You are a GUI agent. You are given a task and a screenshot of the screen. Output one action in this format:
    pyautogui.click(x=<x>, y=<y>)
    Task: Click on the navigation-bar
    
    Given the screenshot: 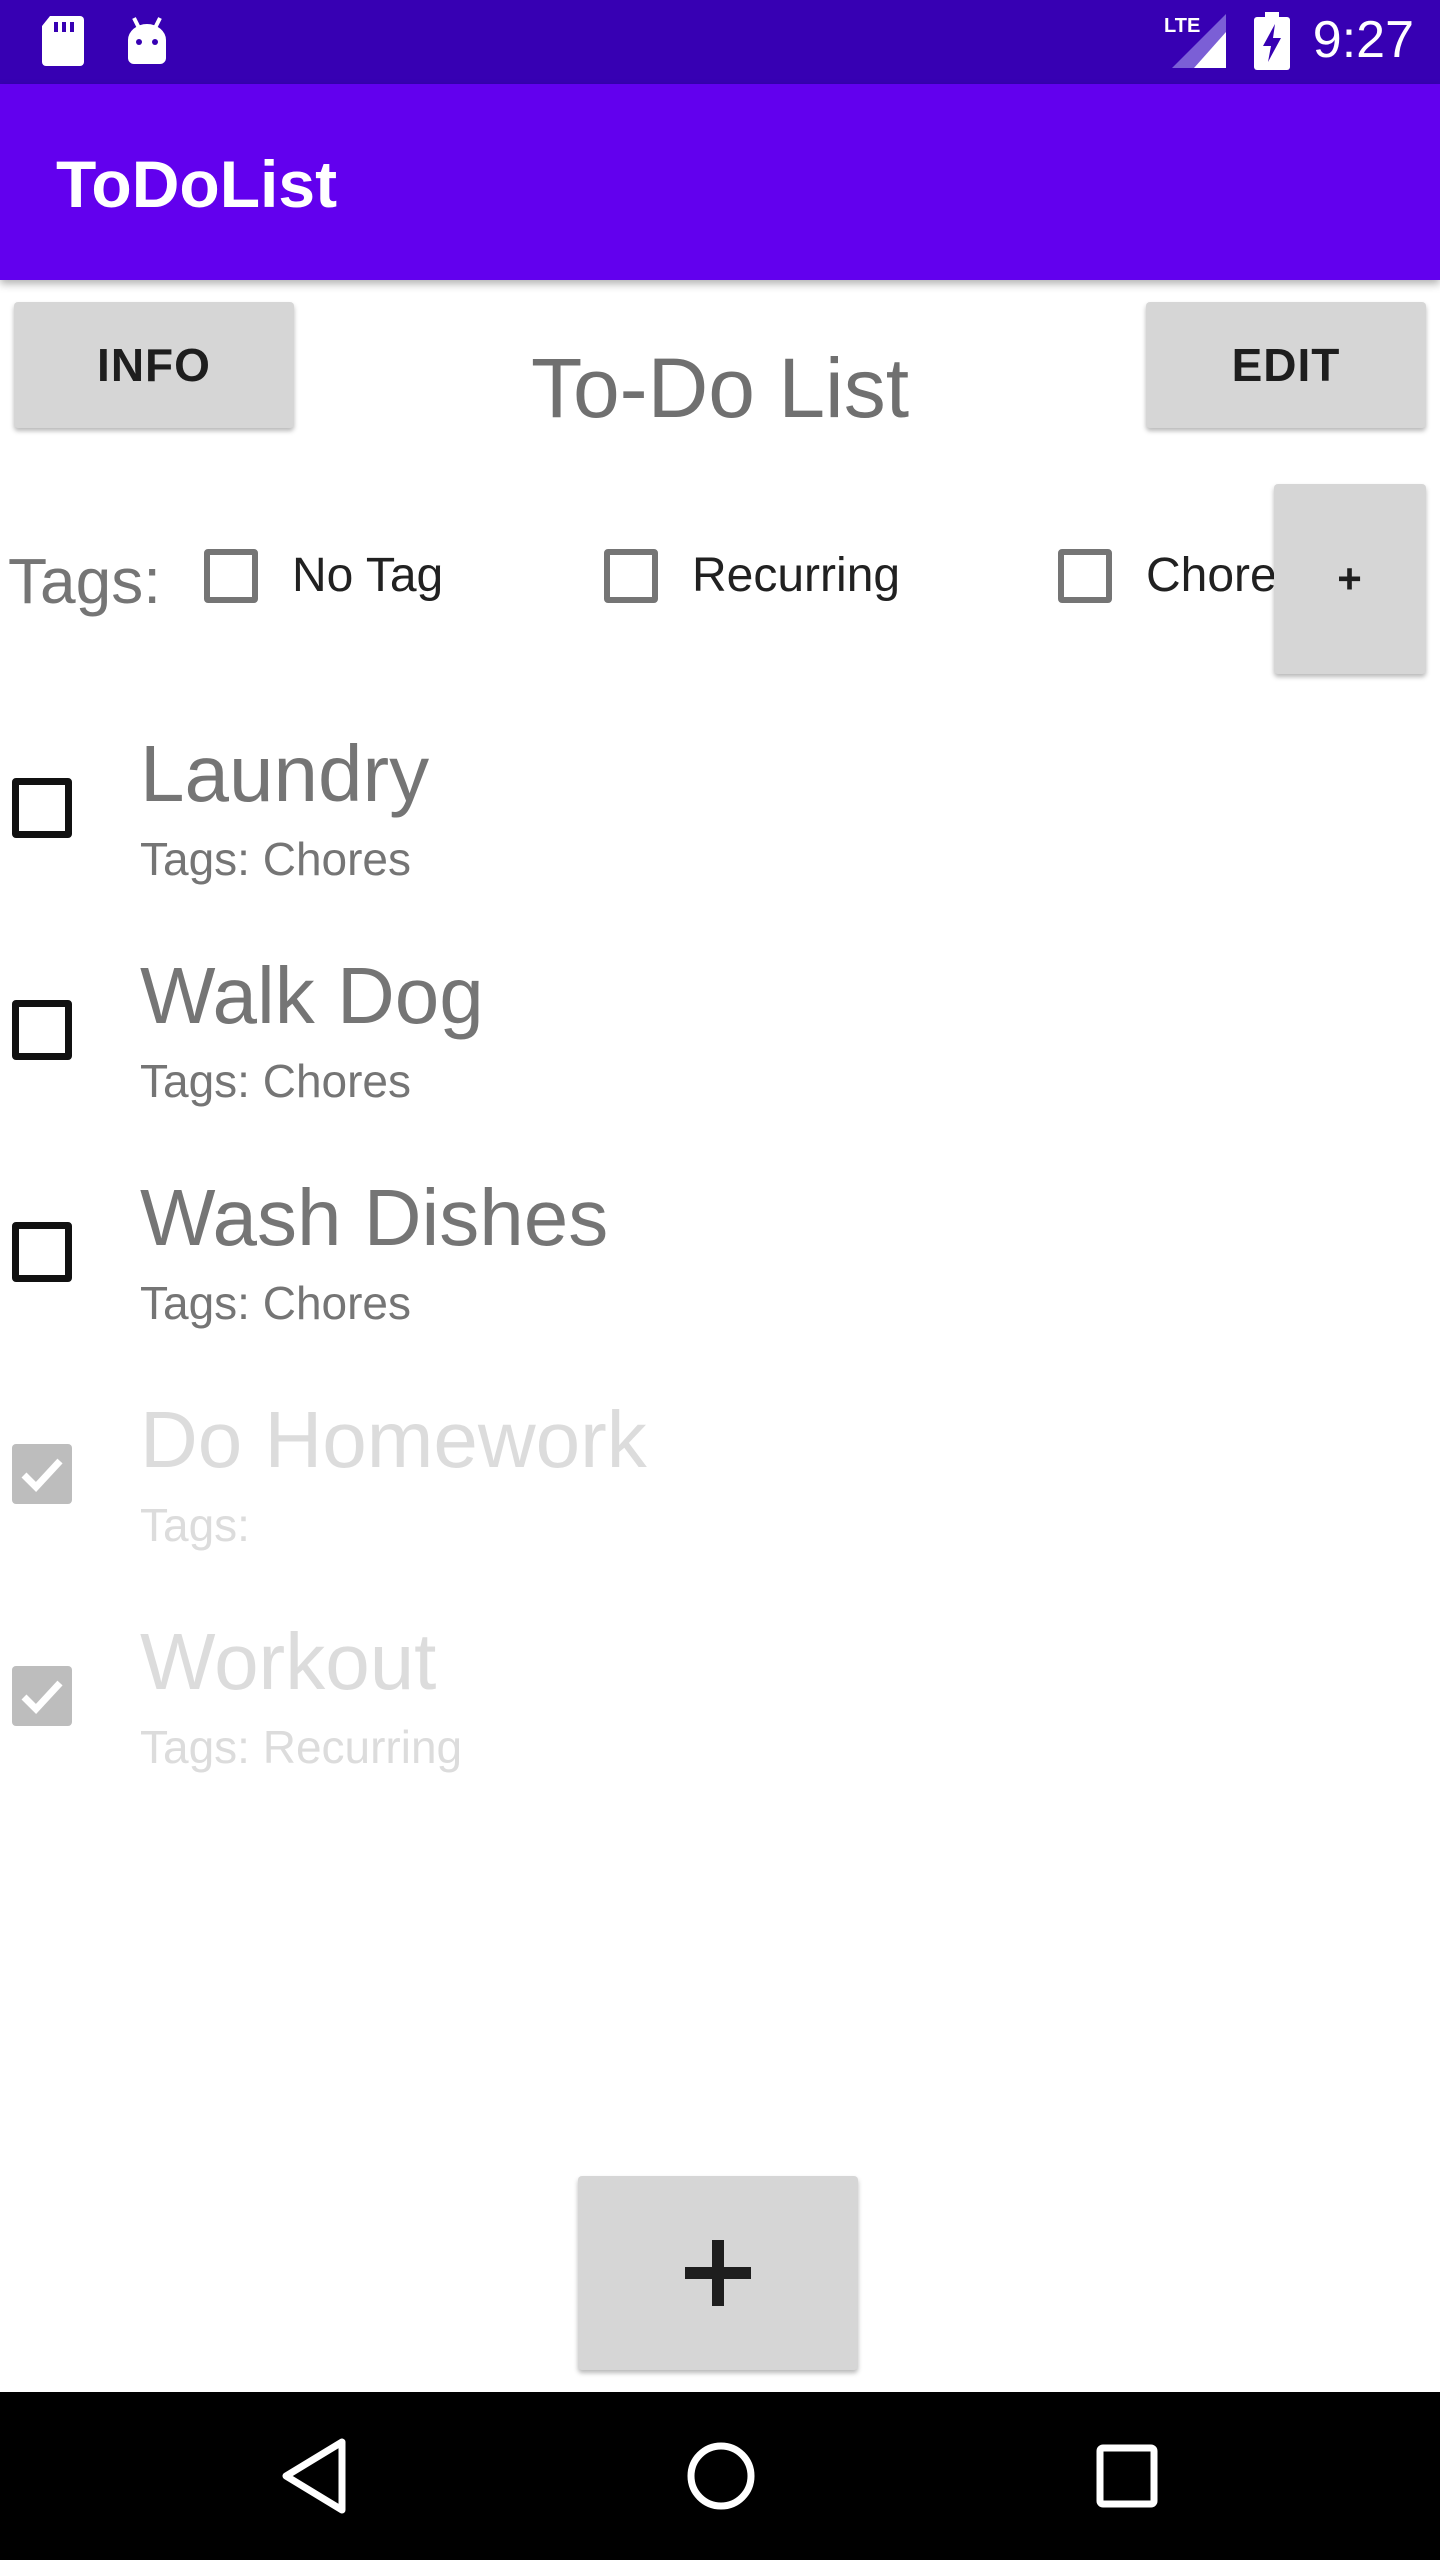 What is the action you would take?
    pyautogui.click(x=720, y=2476)
    